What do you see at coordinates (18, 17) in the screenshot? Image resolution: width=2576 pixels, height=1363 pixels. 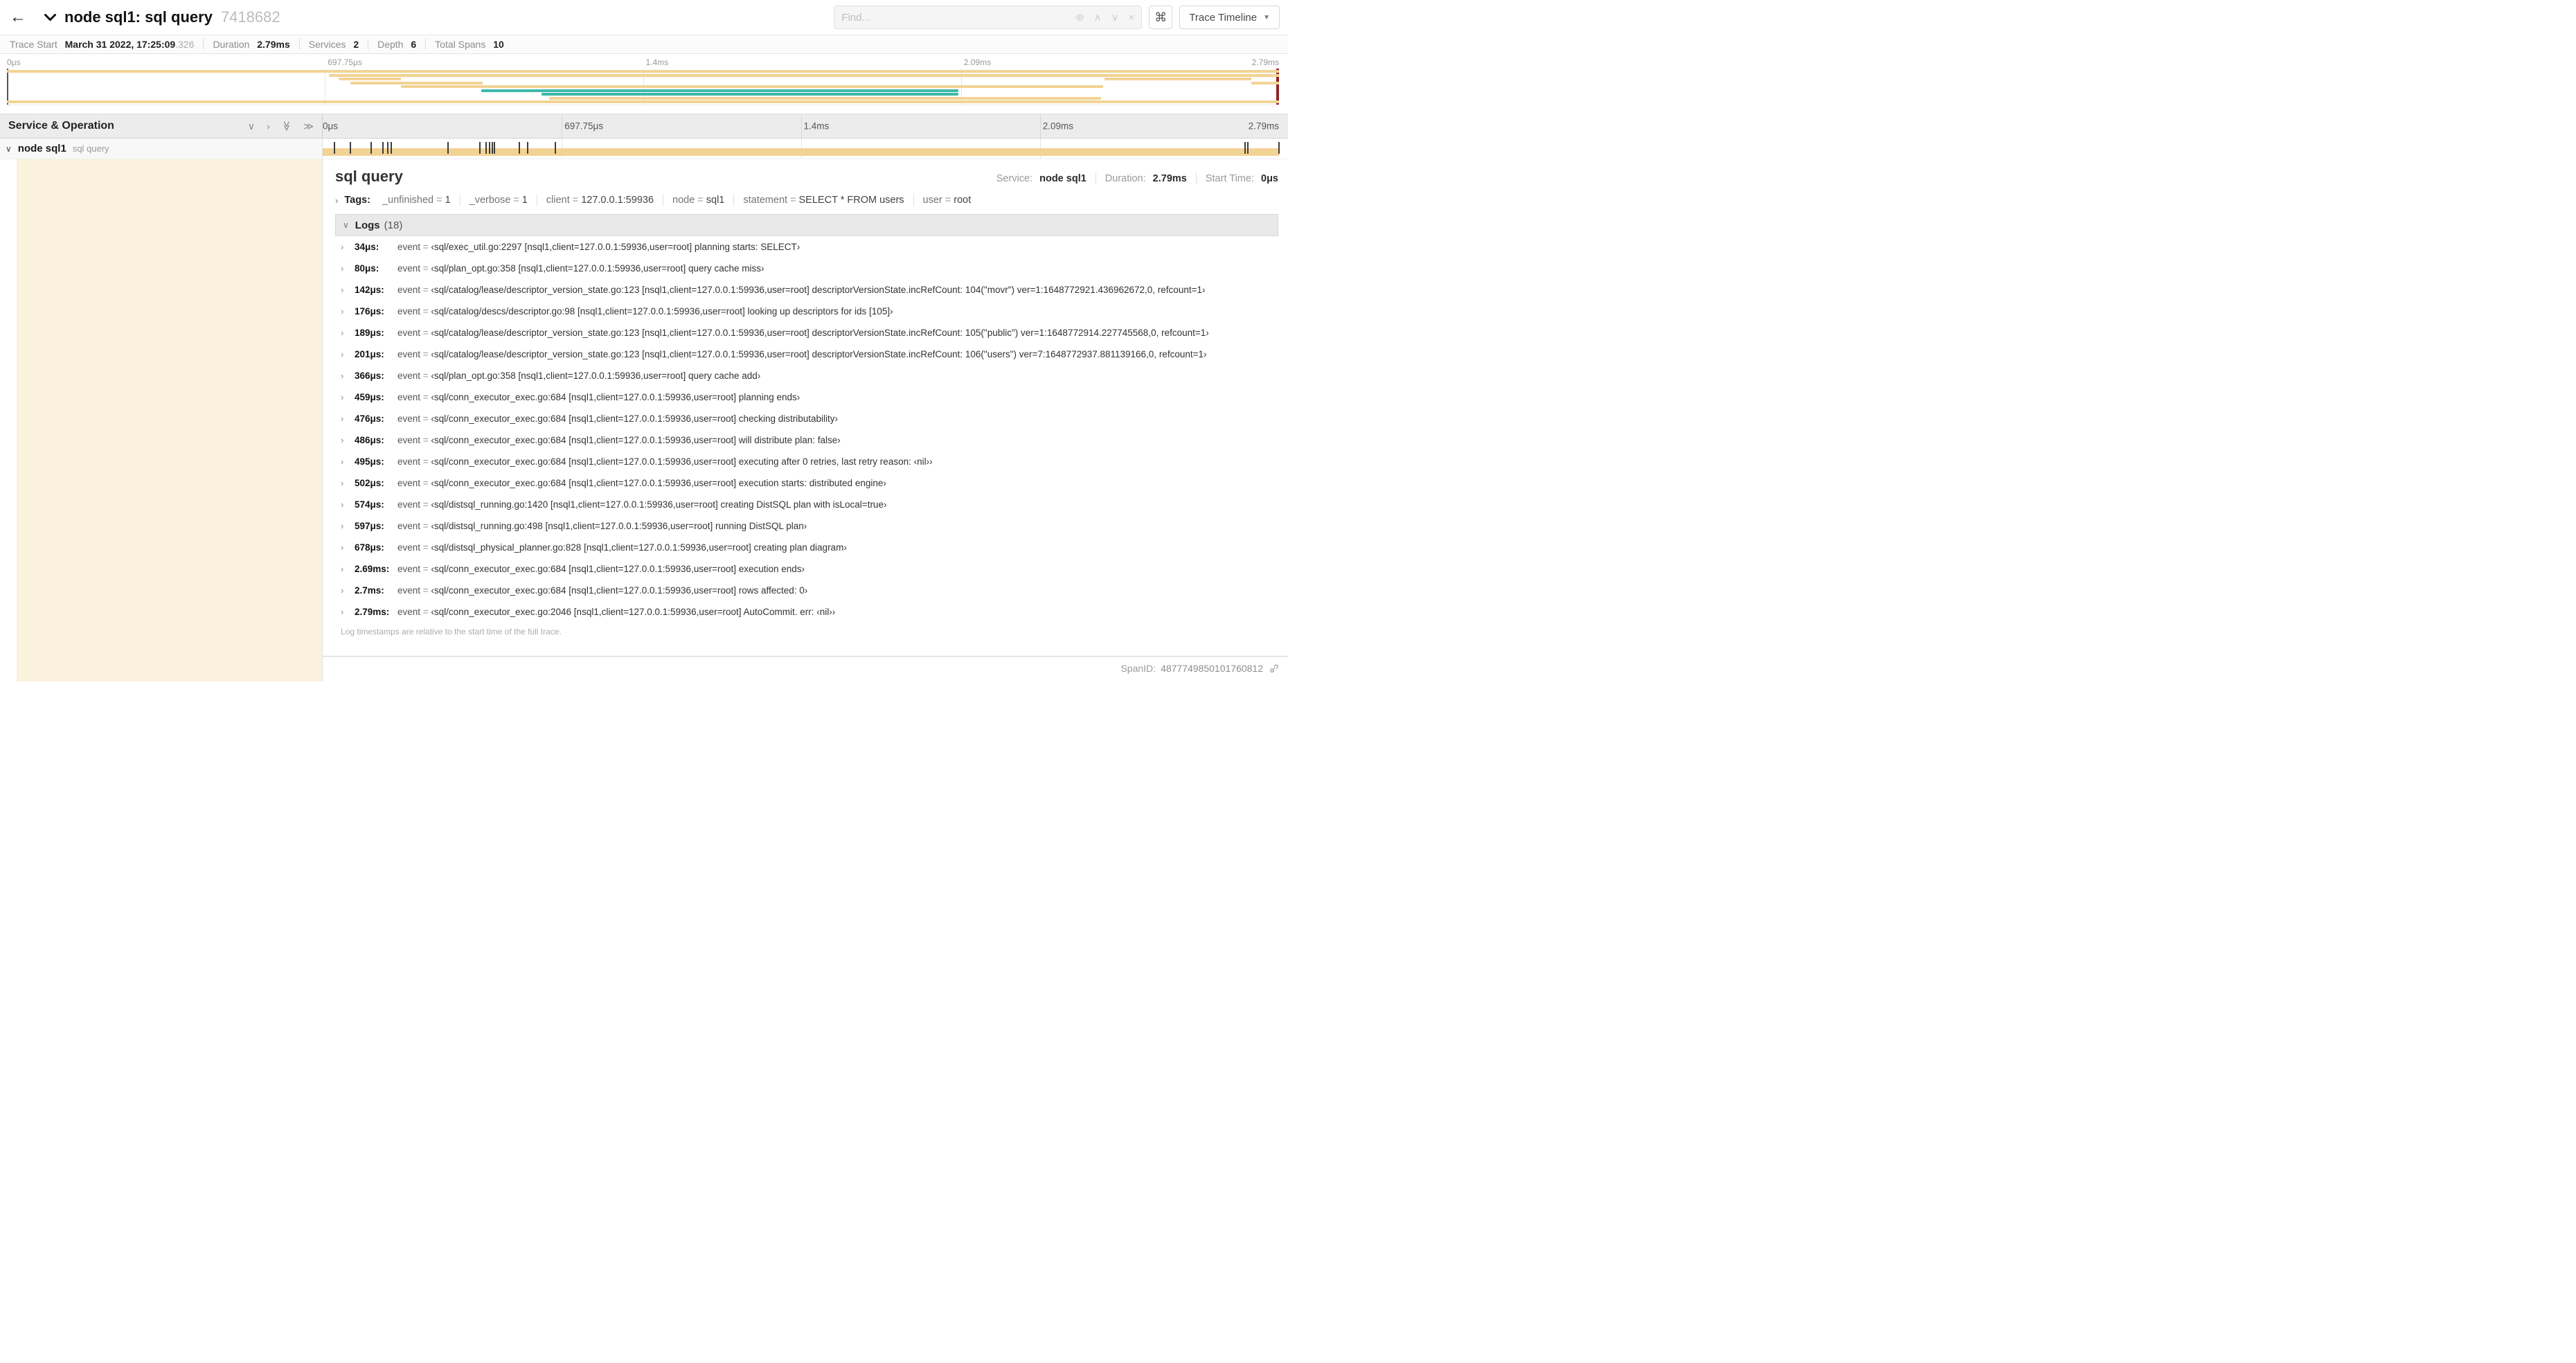 I see `back-arrow-icon: ←` at bounding box center [18, 17].